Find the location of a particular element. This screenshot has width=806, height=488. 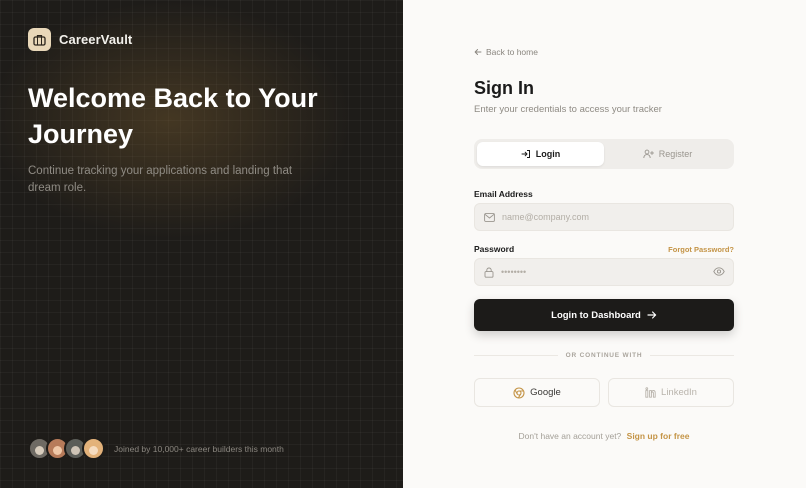

google-icon is located at coordinates (519, 392).